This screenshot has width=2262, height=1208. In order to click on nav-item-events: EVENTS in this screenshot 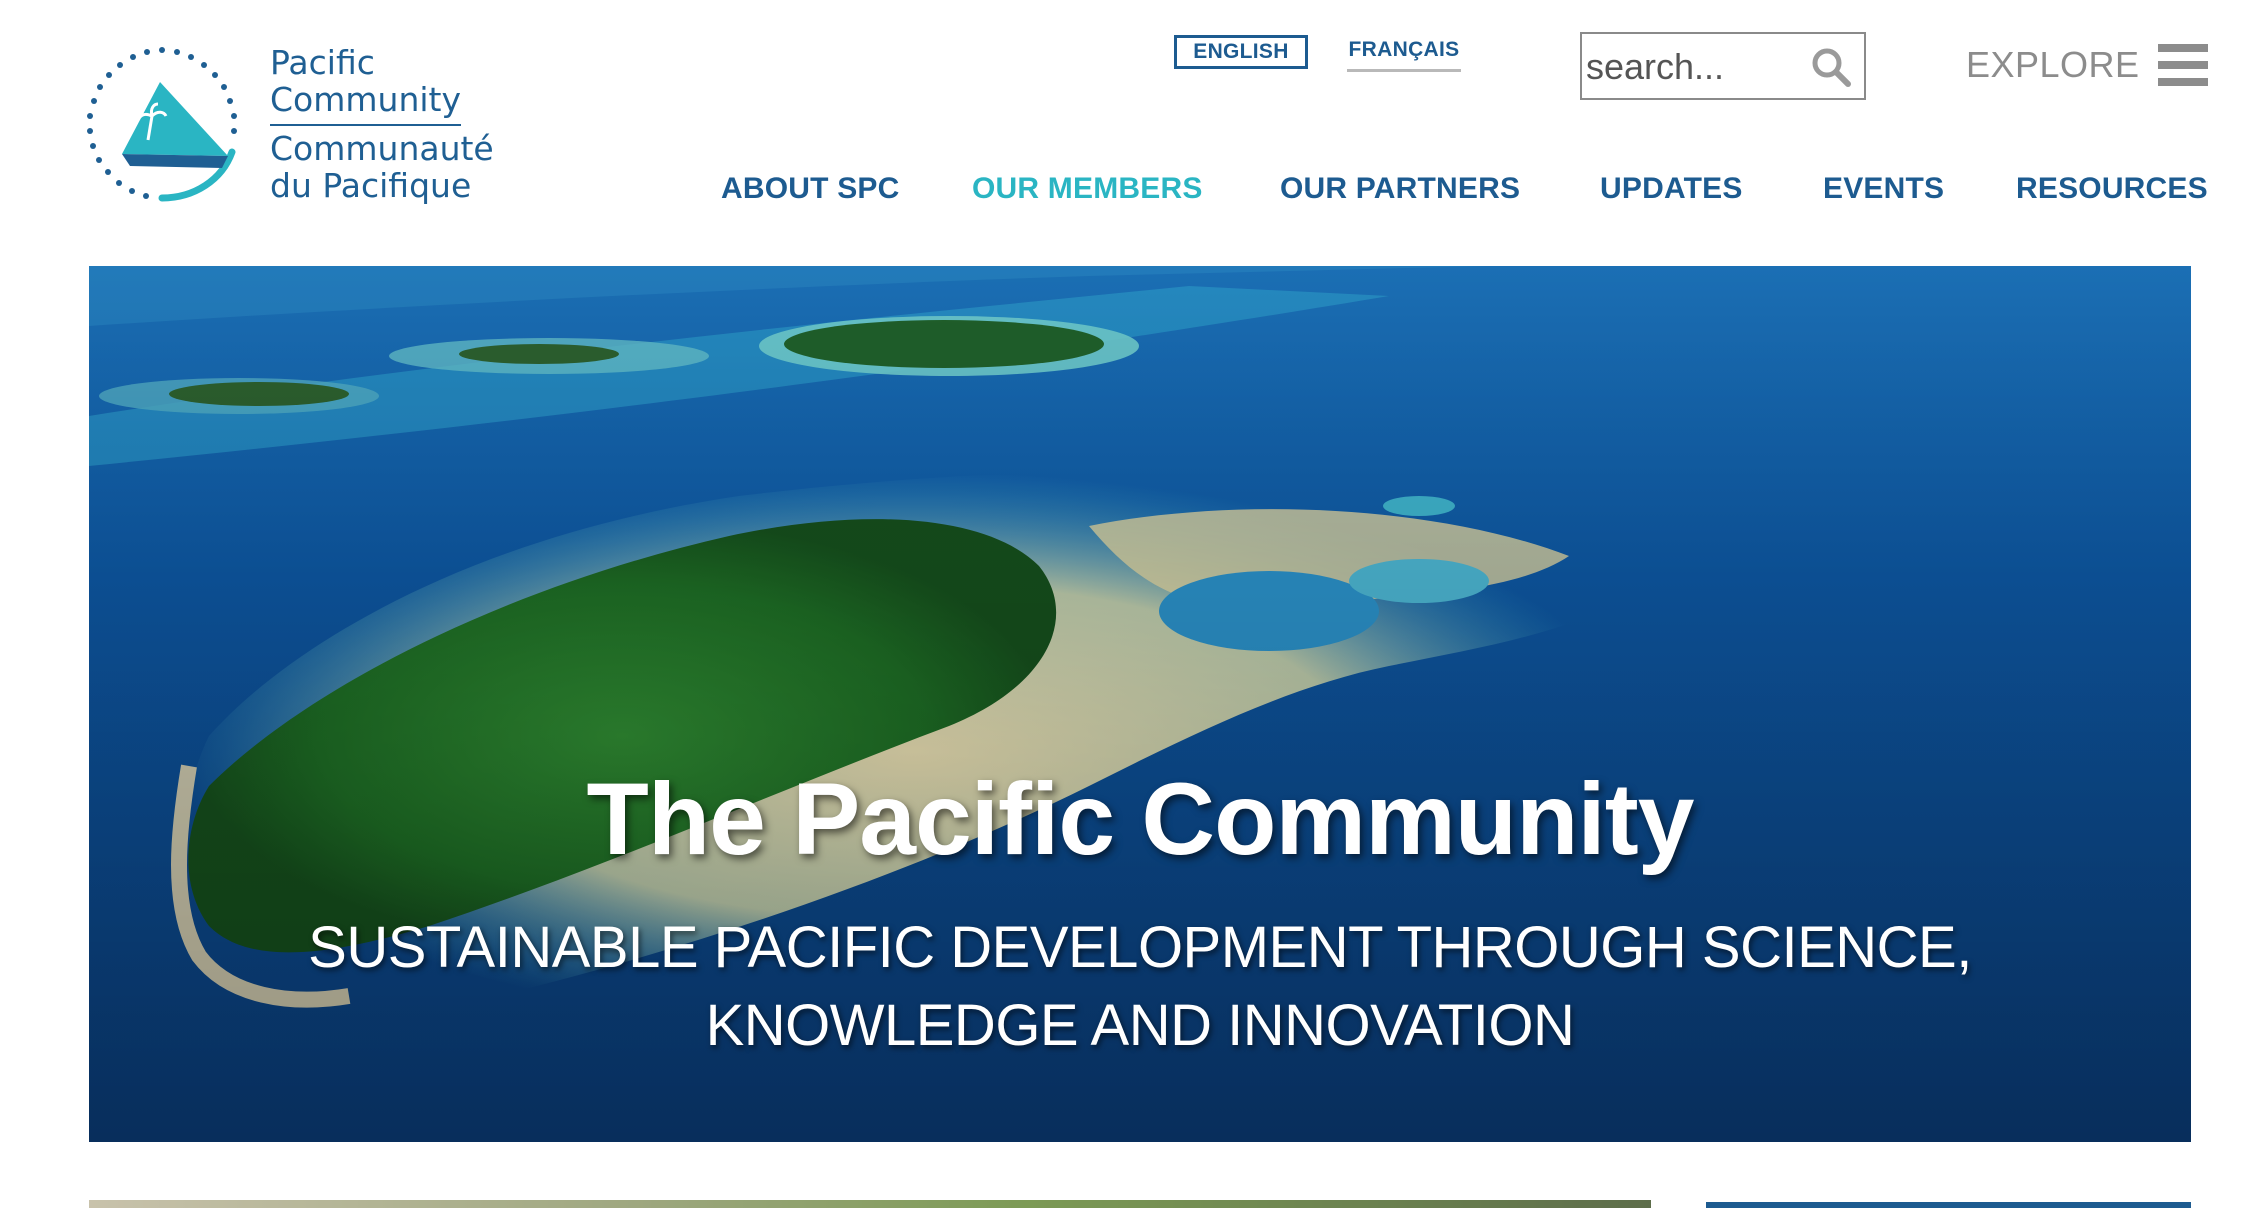, I will do `click(1883, 189)`.